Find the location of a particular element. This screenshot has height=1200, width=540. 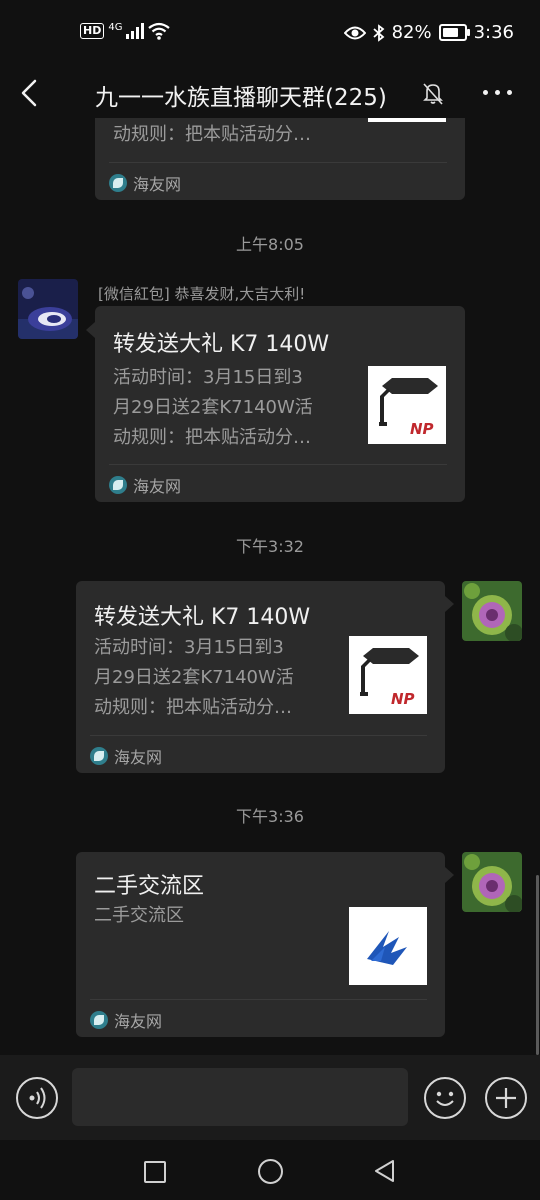

haiyou-logo-image is located at coordinates (388, 946).